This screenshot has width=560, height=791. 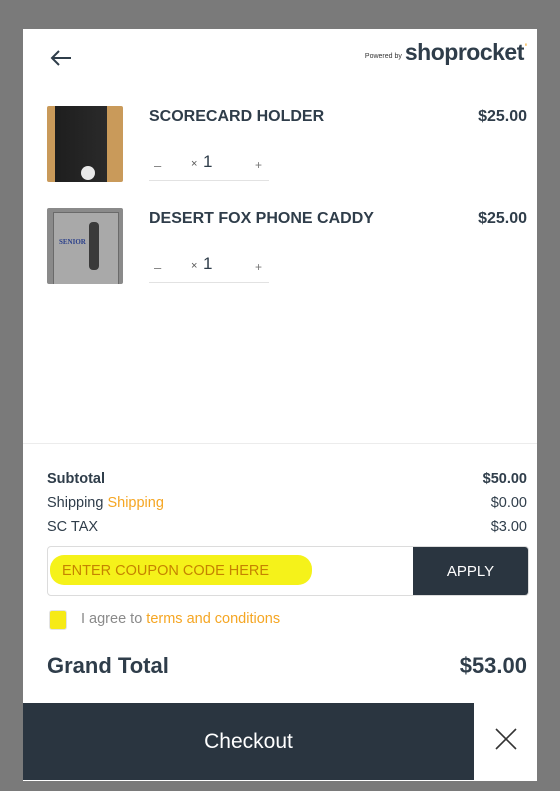 What do you see at coordinates (105, 503) in the screenshot?
I see `shipping-label-group: Shipping Shipping` at bounding box center [105, 503].